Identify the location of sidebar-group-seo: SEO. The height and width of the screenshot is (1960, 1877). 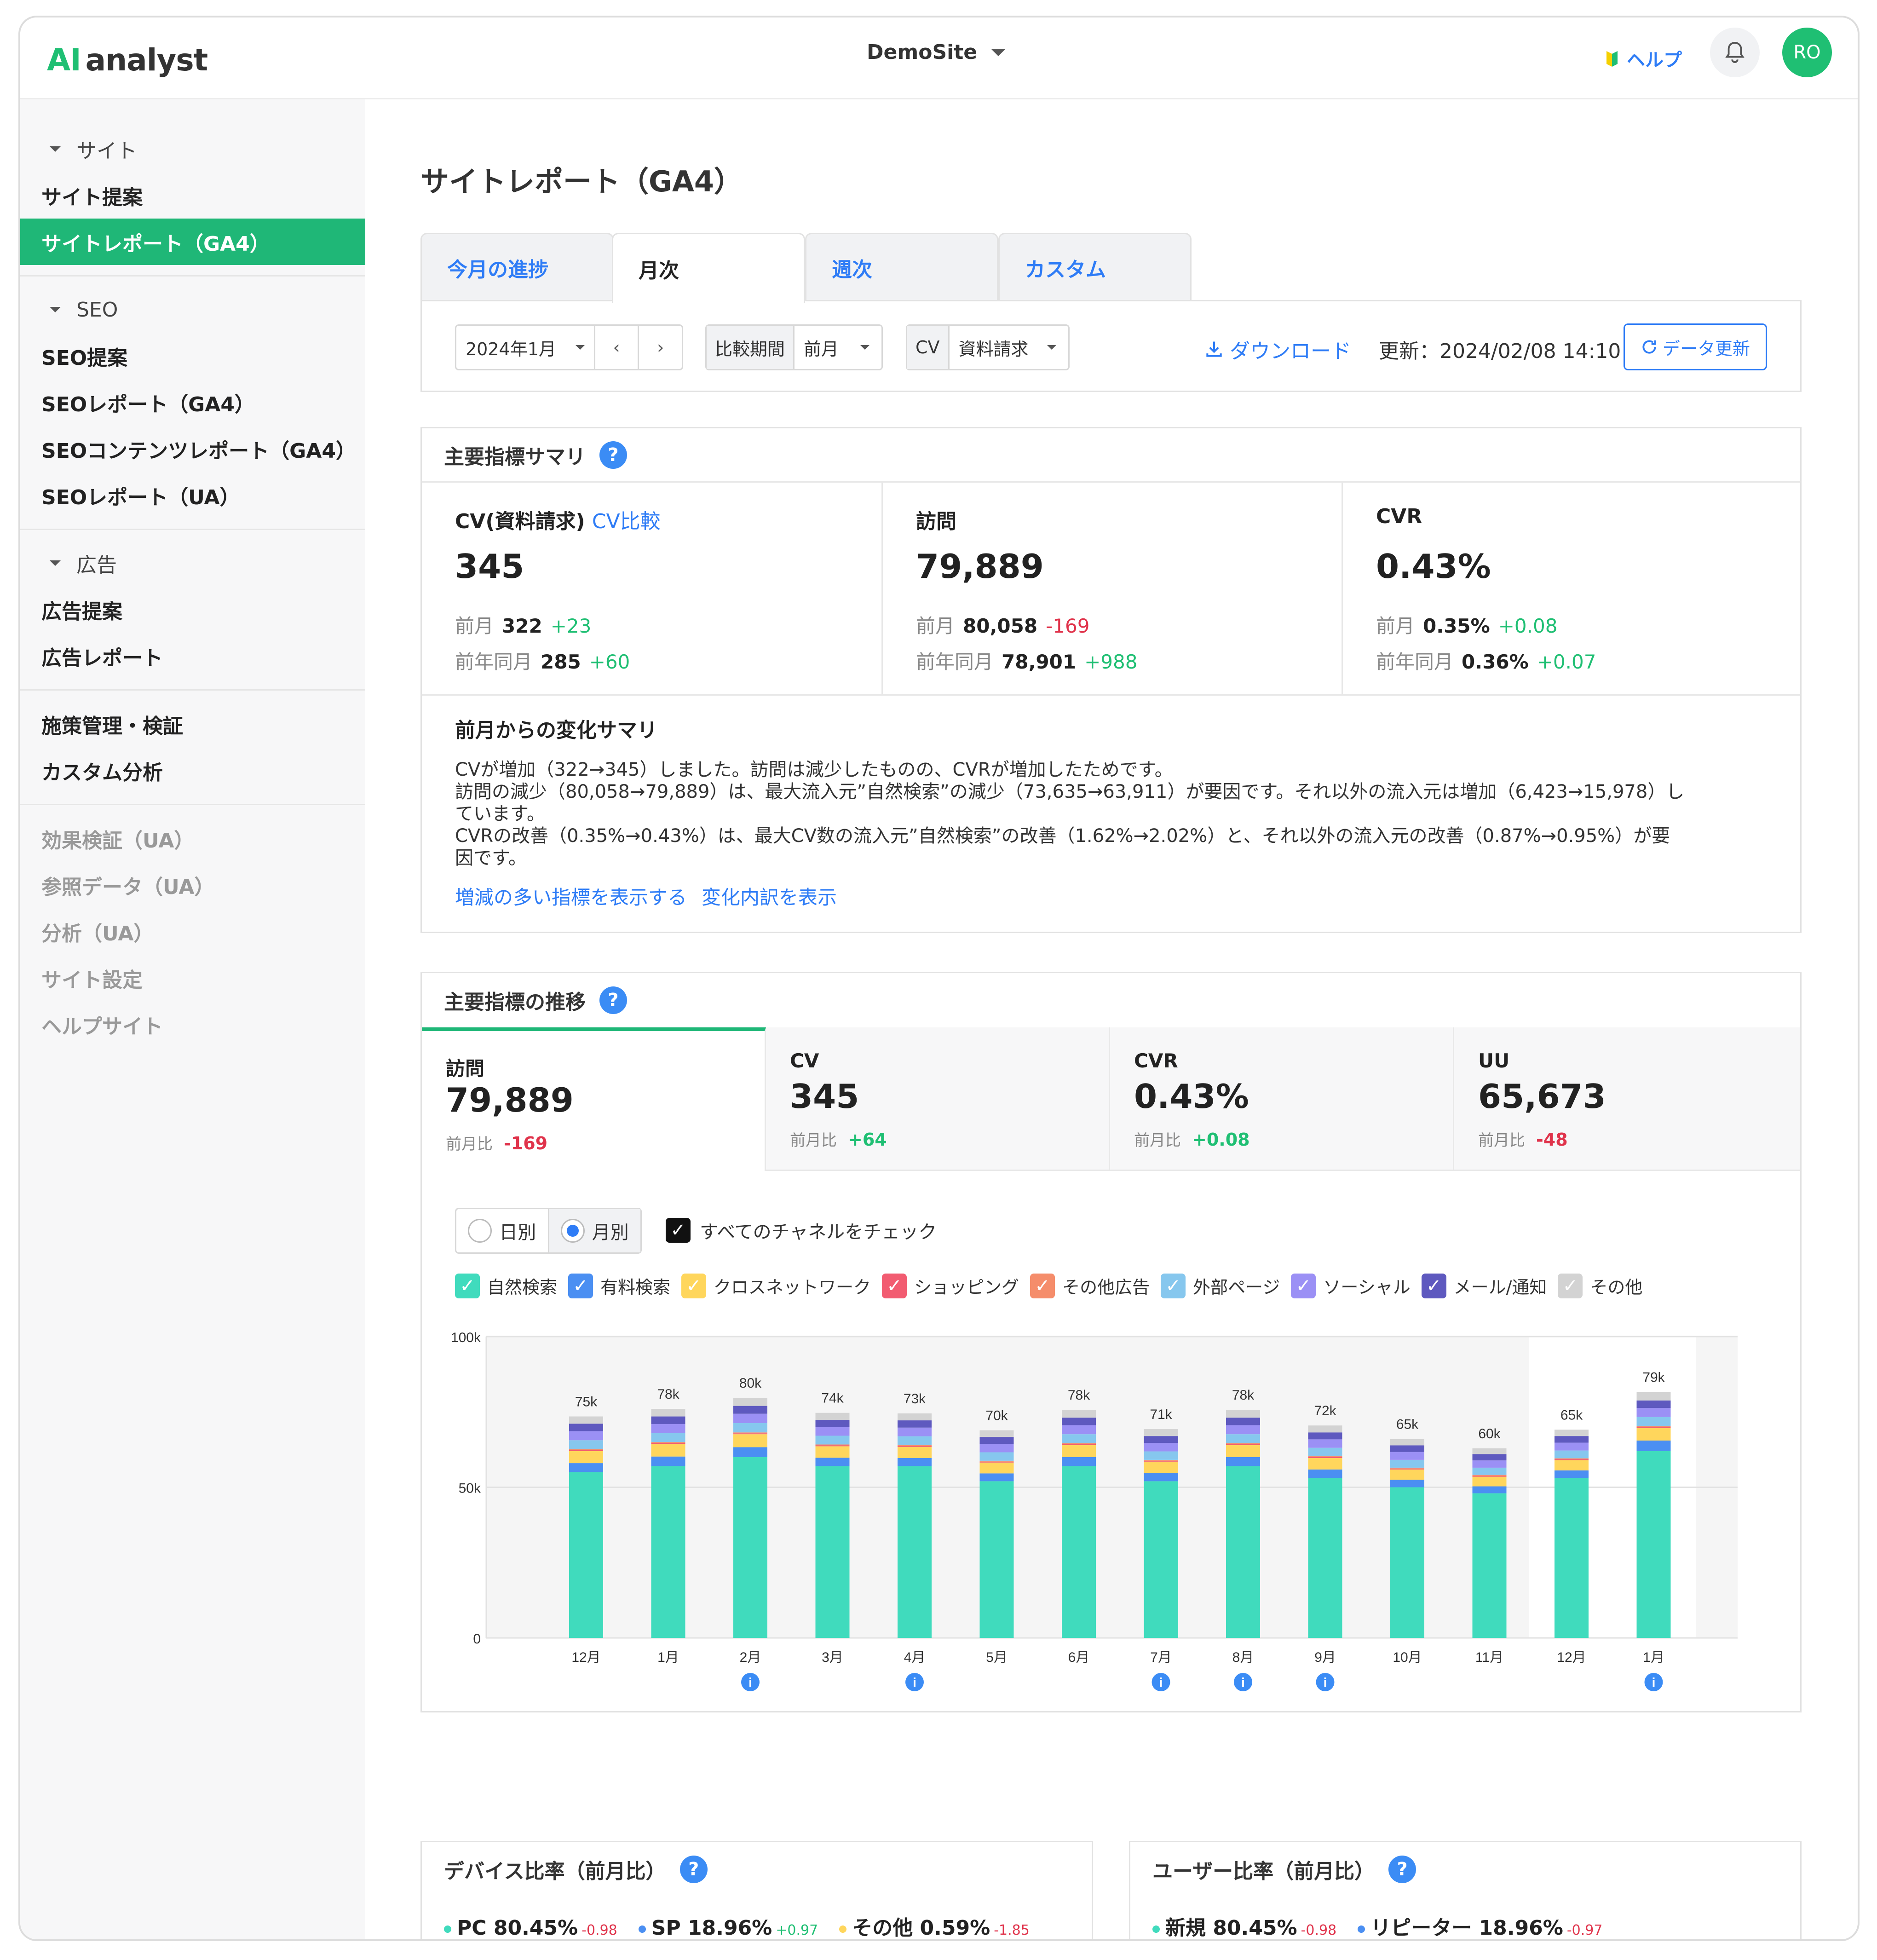
(192, 310).